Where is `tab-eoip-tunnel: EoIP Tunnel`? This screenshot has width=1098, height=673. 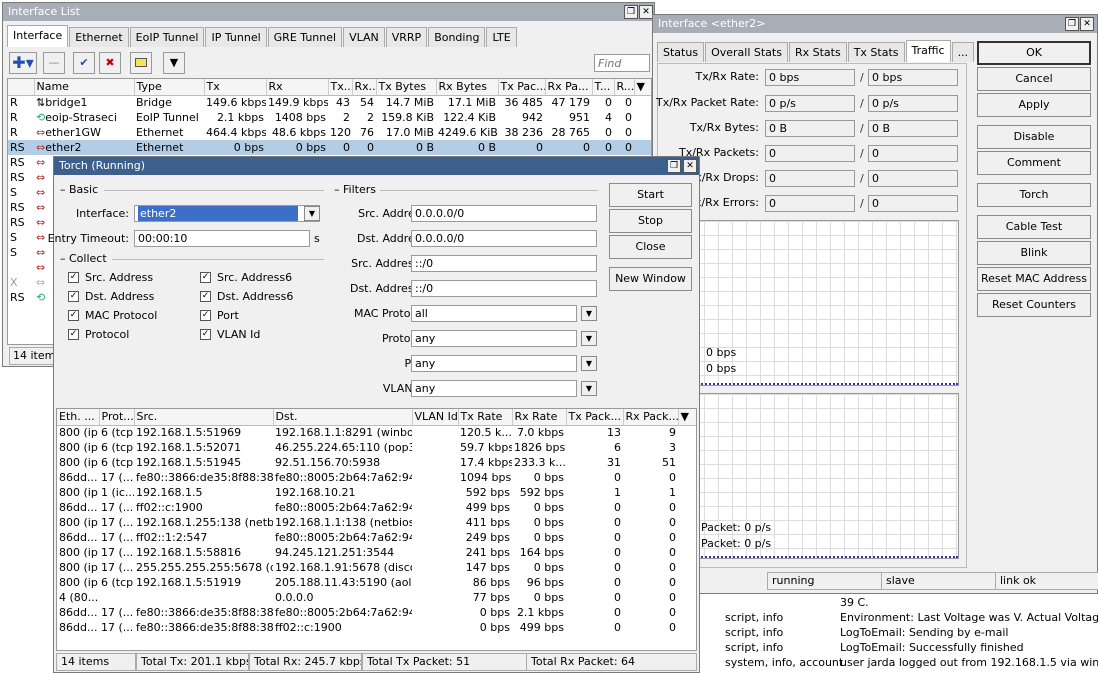 tab-eoip-tunnel: EoIP Tunnel is located at coordinates (167, 37).